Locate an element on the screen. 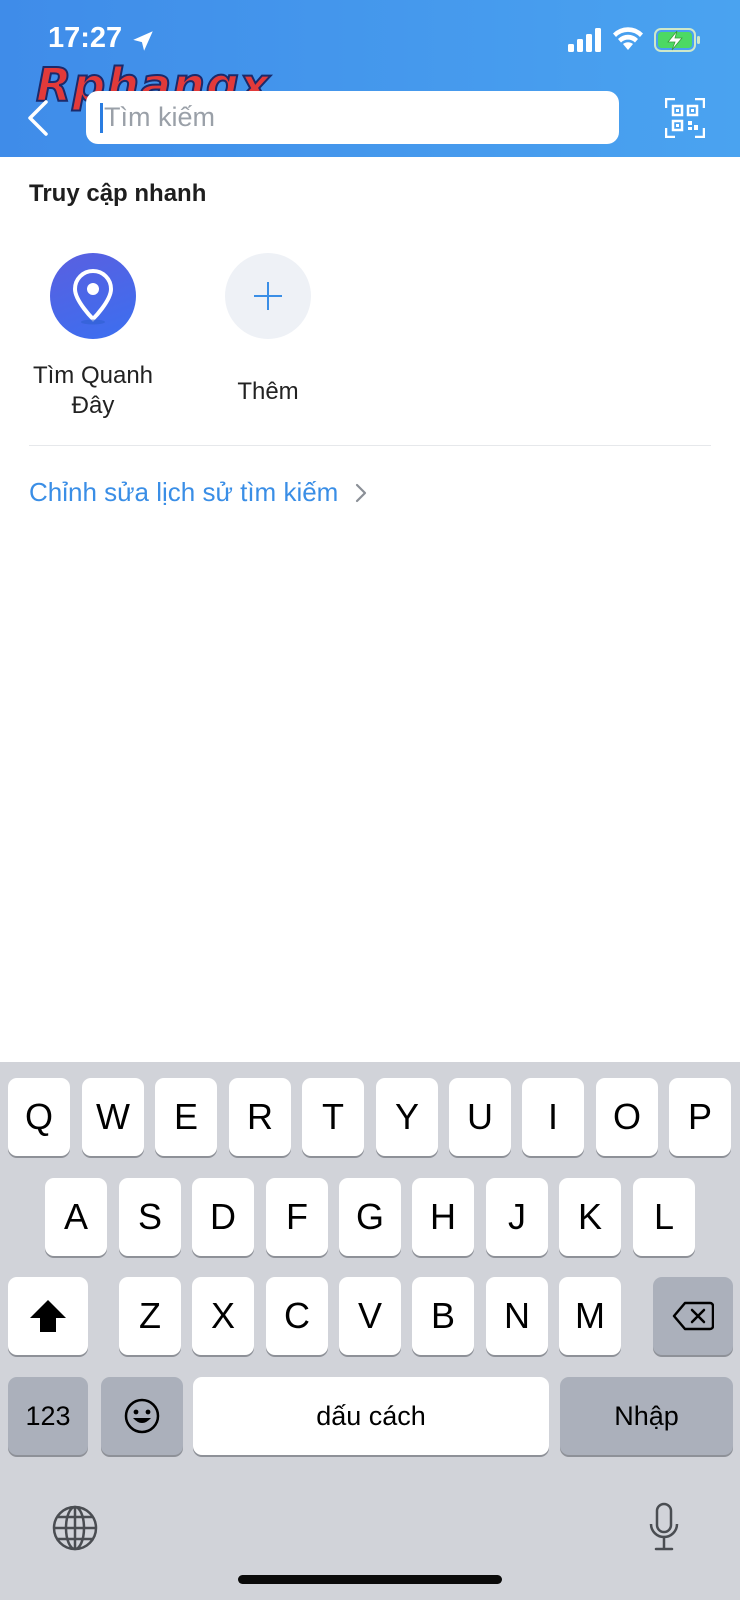 The height and width of the screenshot is (1600, 740). location-pin-icon is located at coordinates (93, 296).